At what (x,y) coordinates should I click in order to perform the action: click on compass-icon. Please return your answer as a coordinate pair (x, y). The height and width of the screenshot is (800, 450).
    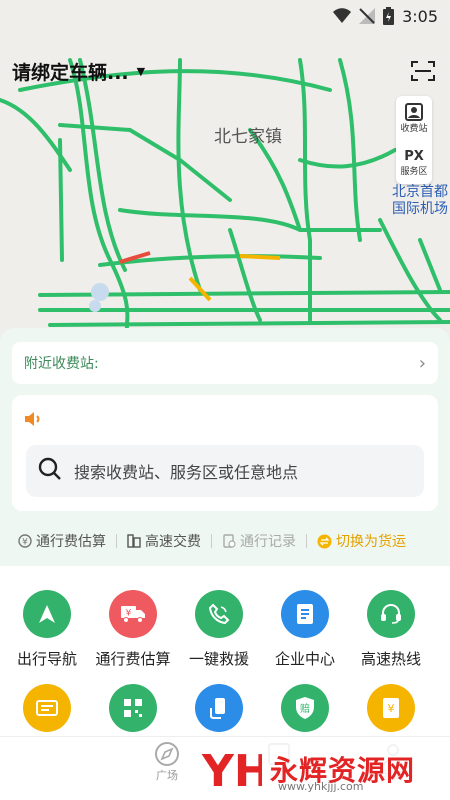
    Looking at the image, I should click on (167, 754).